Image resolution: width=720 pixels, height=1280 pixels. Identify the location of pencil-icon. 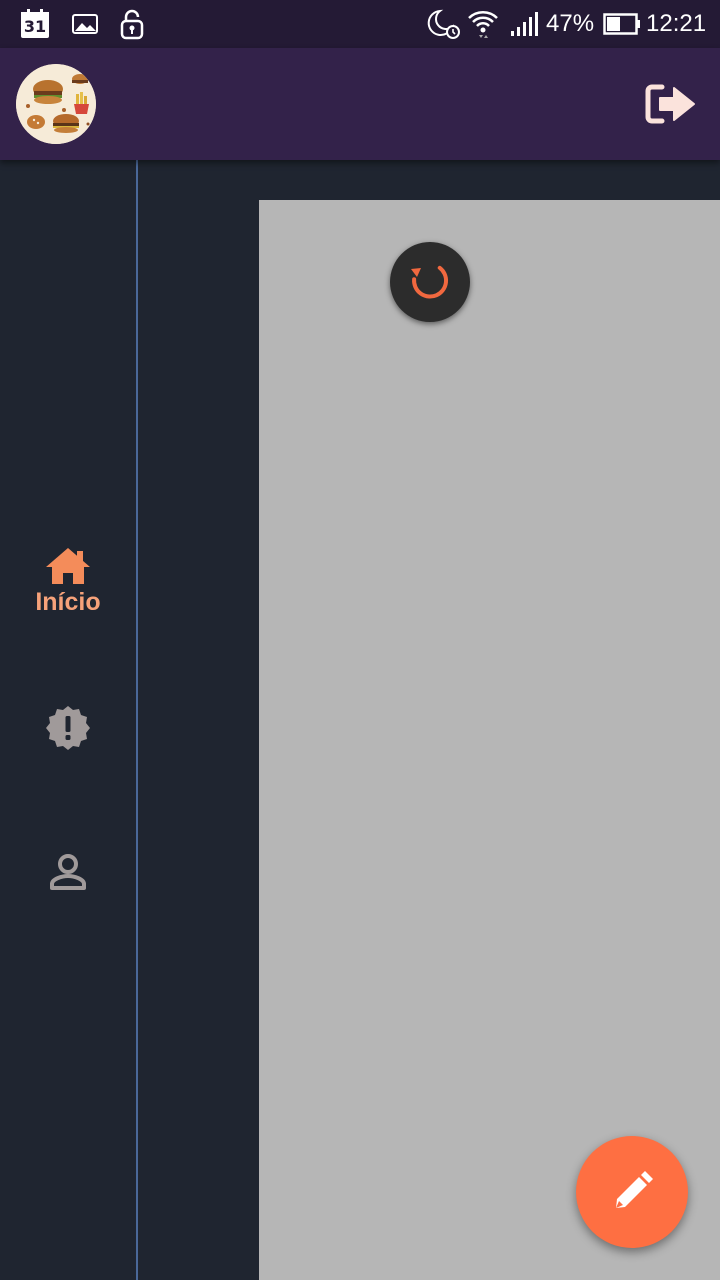
(634, 1189).